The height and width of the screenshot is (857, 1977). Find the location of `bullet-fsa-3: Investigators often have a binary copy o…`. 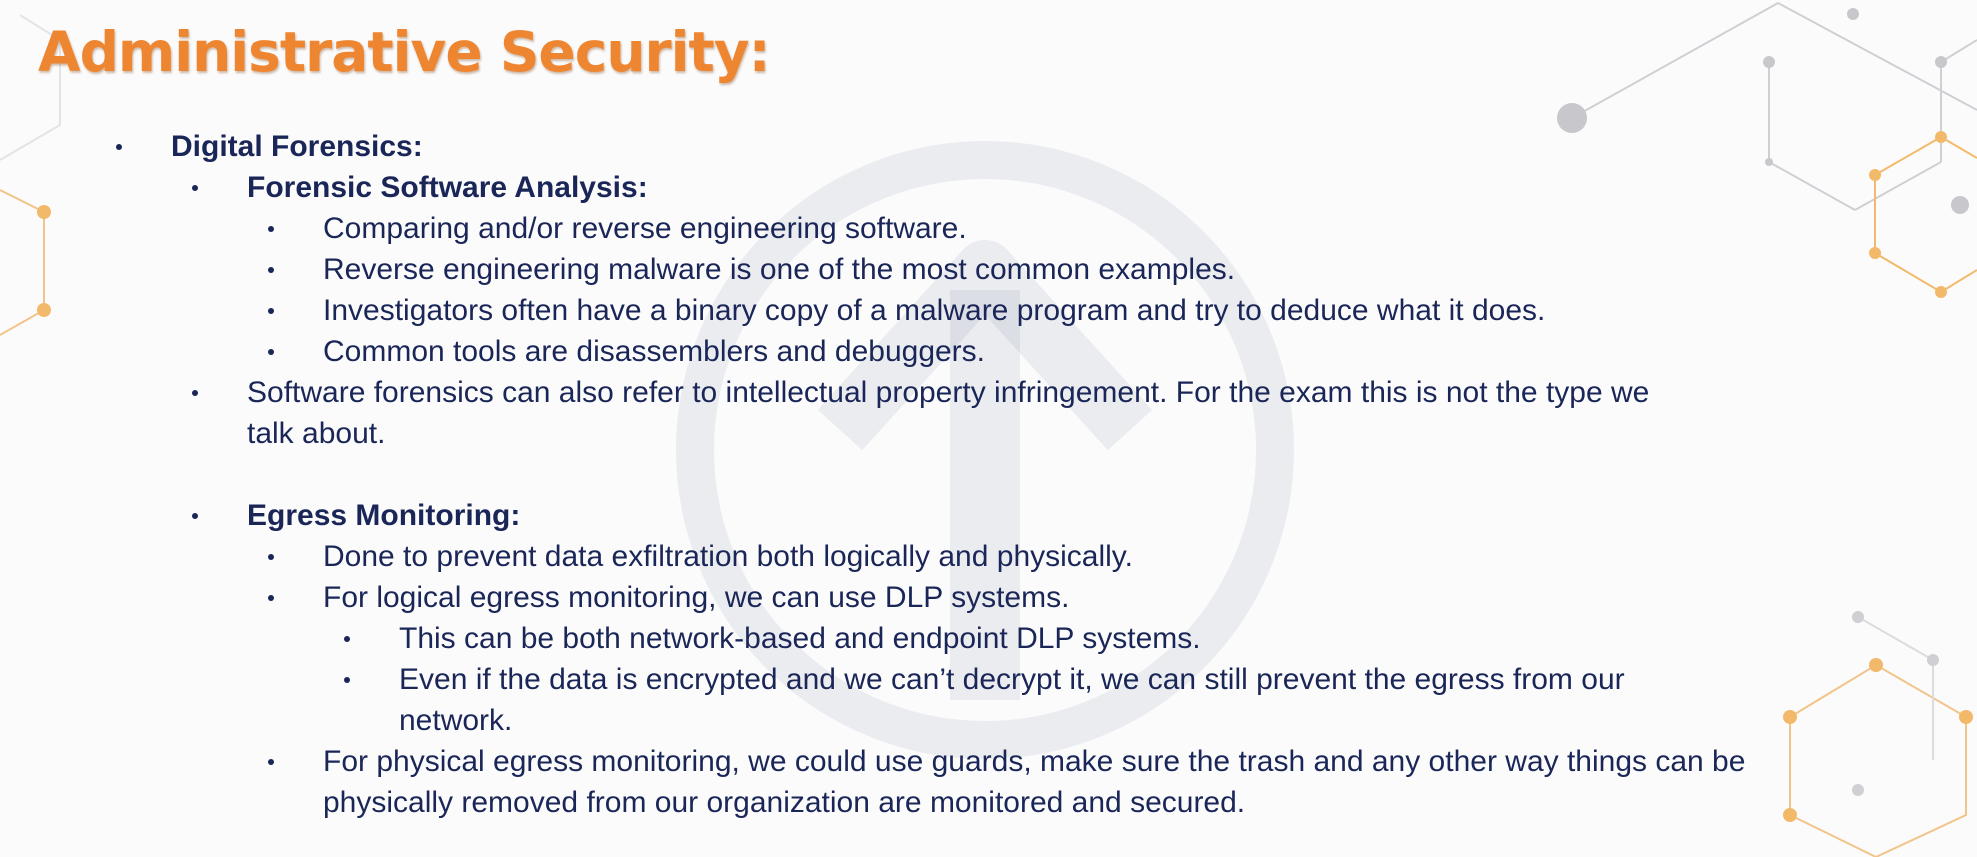

bullet-fsa-3: Investigators often have a binary copy o… is located at coordinates (906, 310).